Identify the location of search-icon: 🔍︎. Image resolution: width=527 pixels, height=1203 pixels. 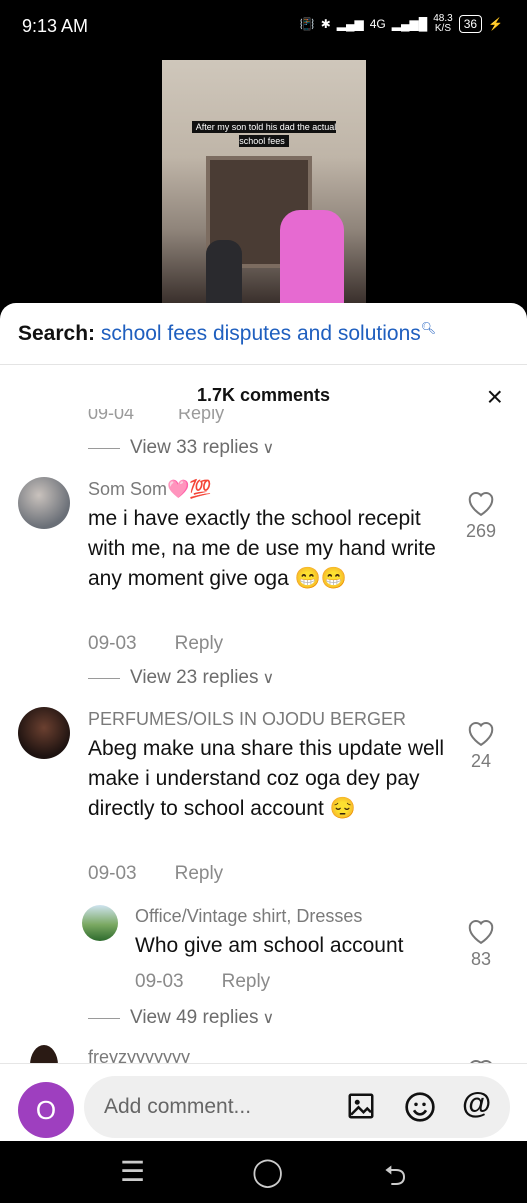
(428, 328).